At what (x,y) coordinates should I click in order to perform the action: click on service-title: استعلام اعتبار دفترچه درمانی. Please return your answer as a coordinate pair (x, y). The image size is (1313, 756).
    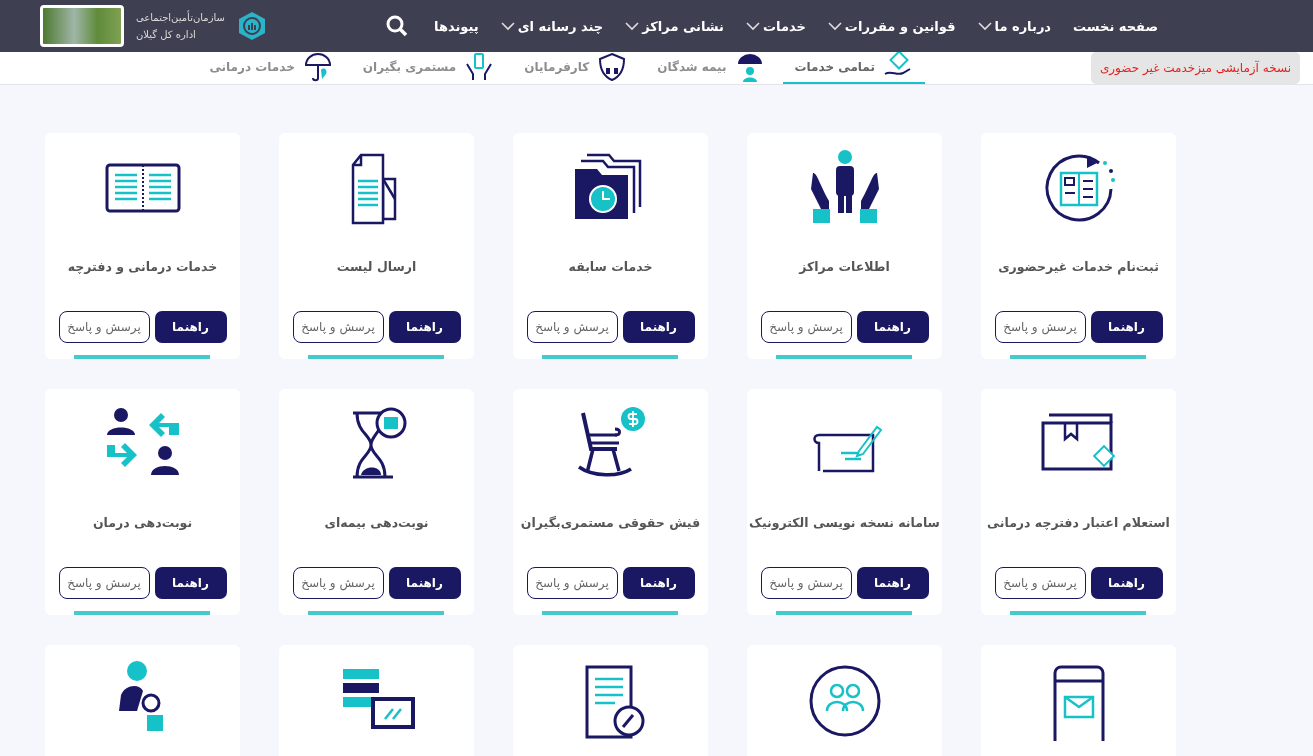
    Looking at the image, I should click on (1078, 524).